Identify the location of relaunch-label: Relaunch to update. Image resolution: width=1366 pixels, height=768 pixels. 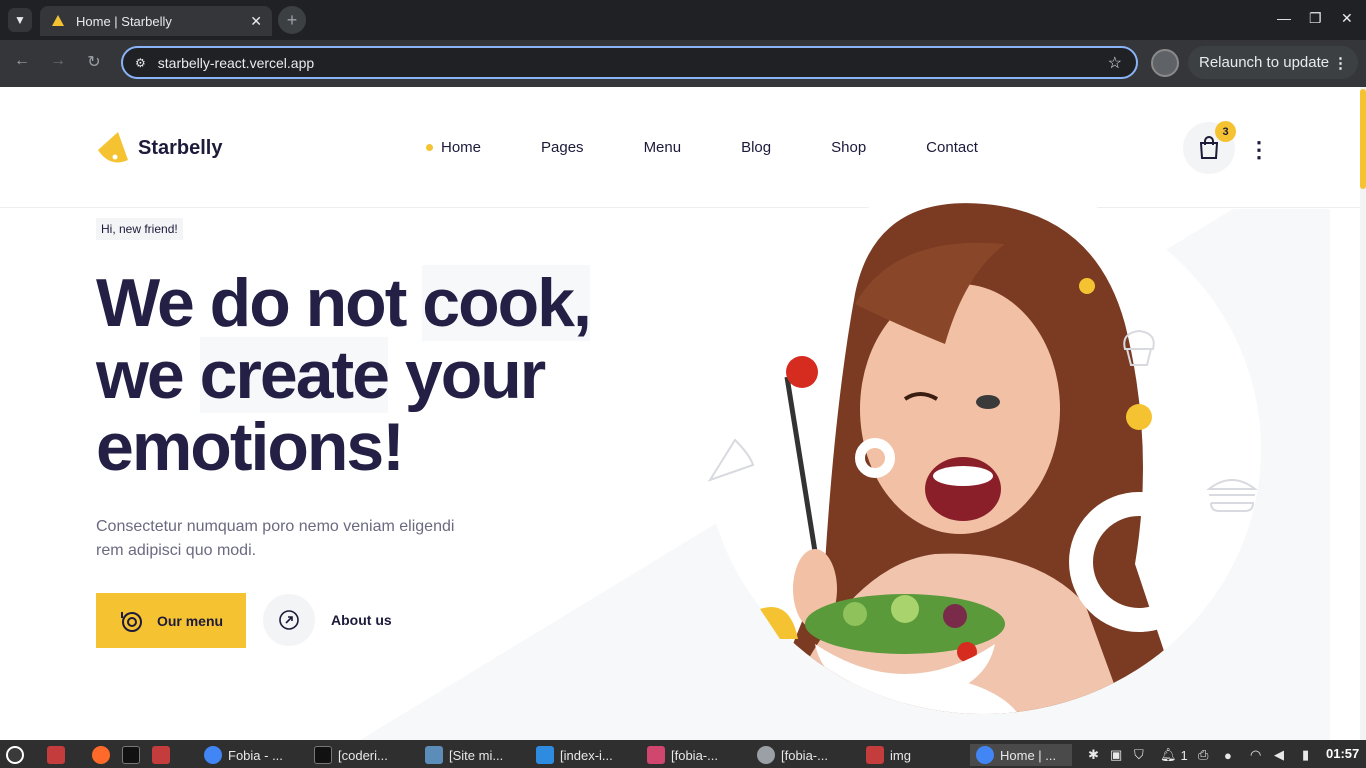
(1264, 62).